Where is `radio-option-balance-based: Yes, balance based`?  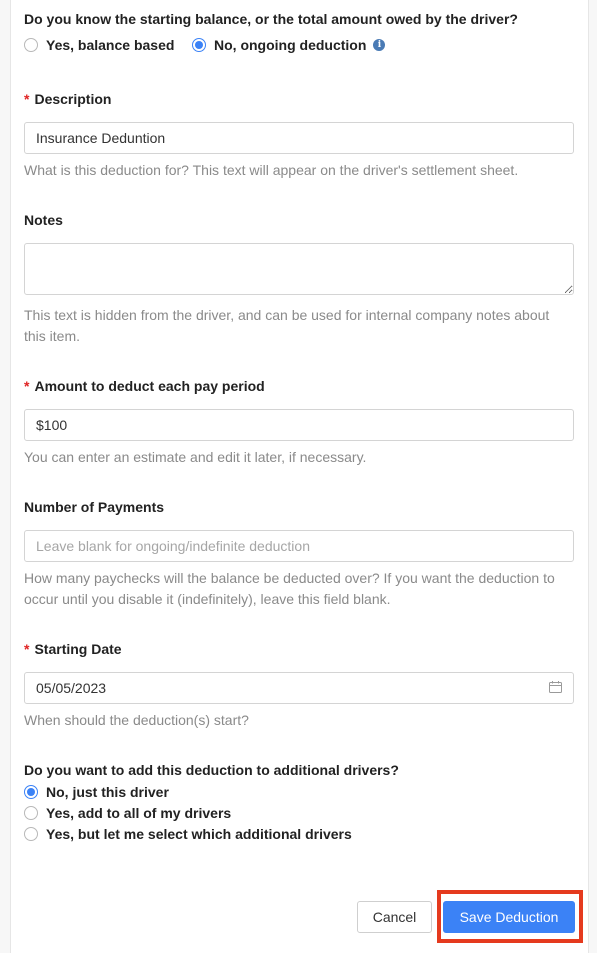 radio-option-balance-based: Yes, balance based is located at coordinates (99, 45).